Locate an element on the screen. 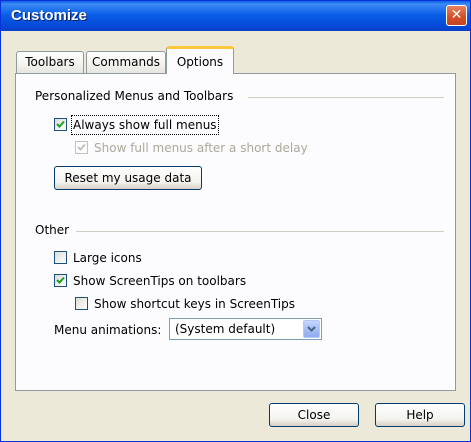  tab-toolbars-label: Toolbars is located at coordinates (50, 62).